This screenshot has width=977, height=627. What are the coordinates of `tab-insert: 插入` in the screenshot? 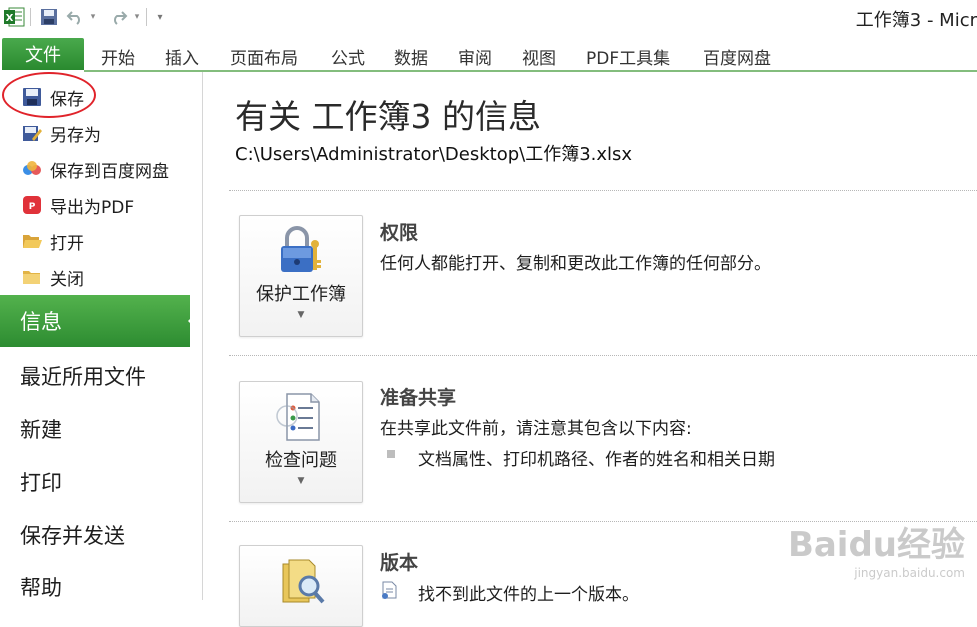 It's located at (182, 56).